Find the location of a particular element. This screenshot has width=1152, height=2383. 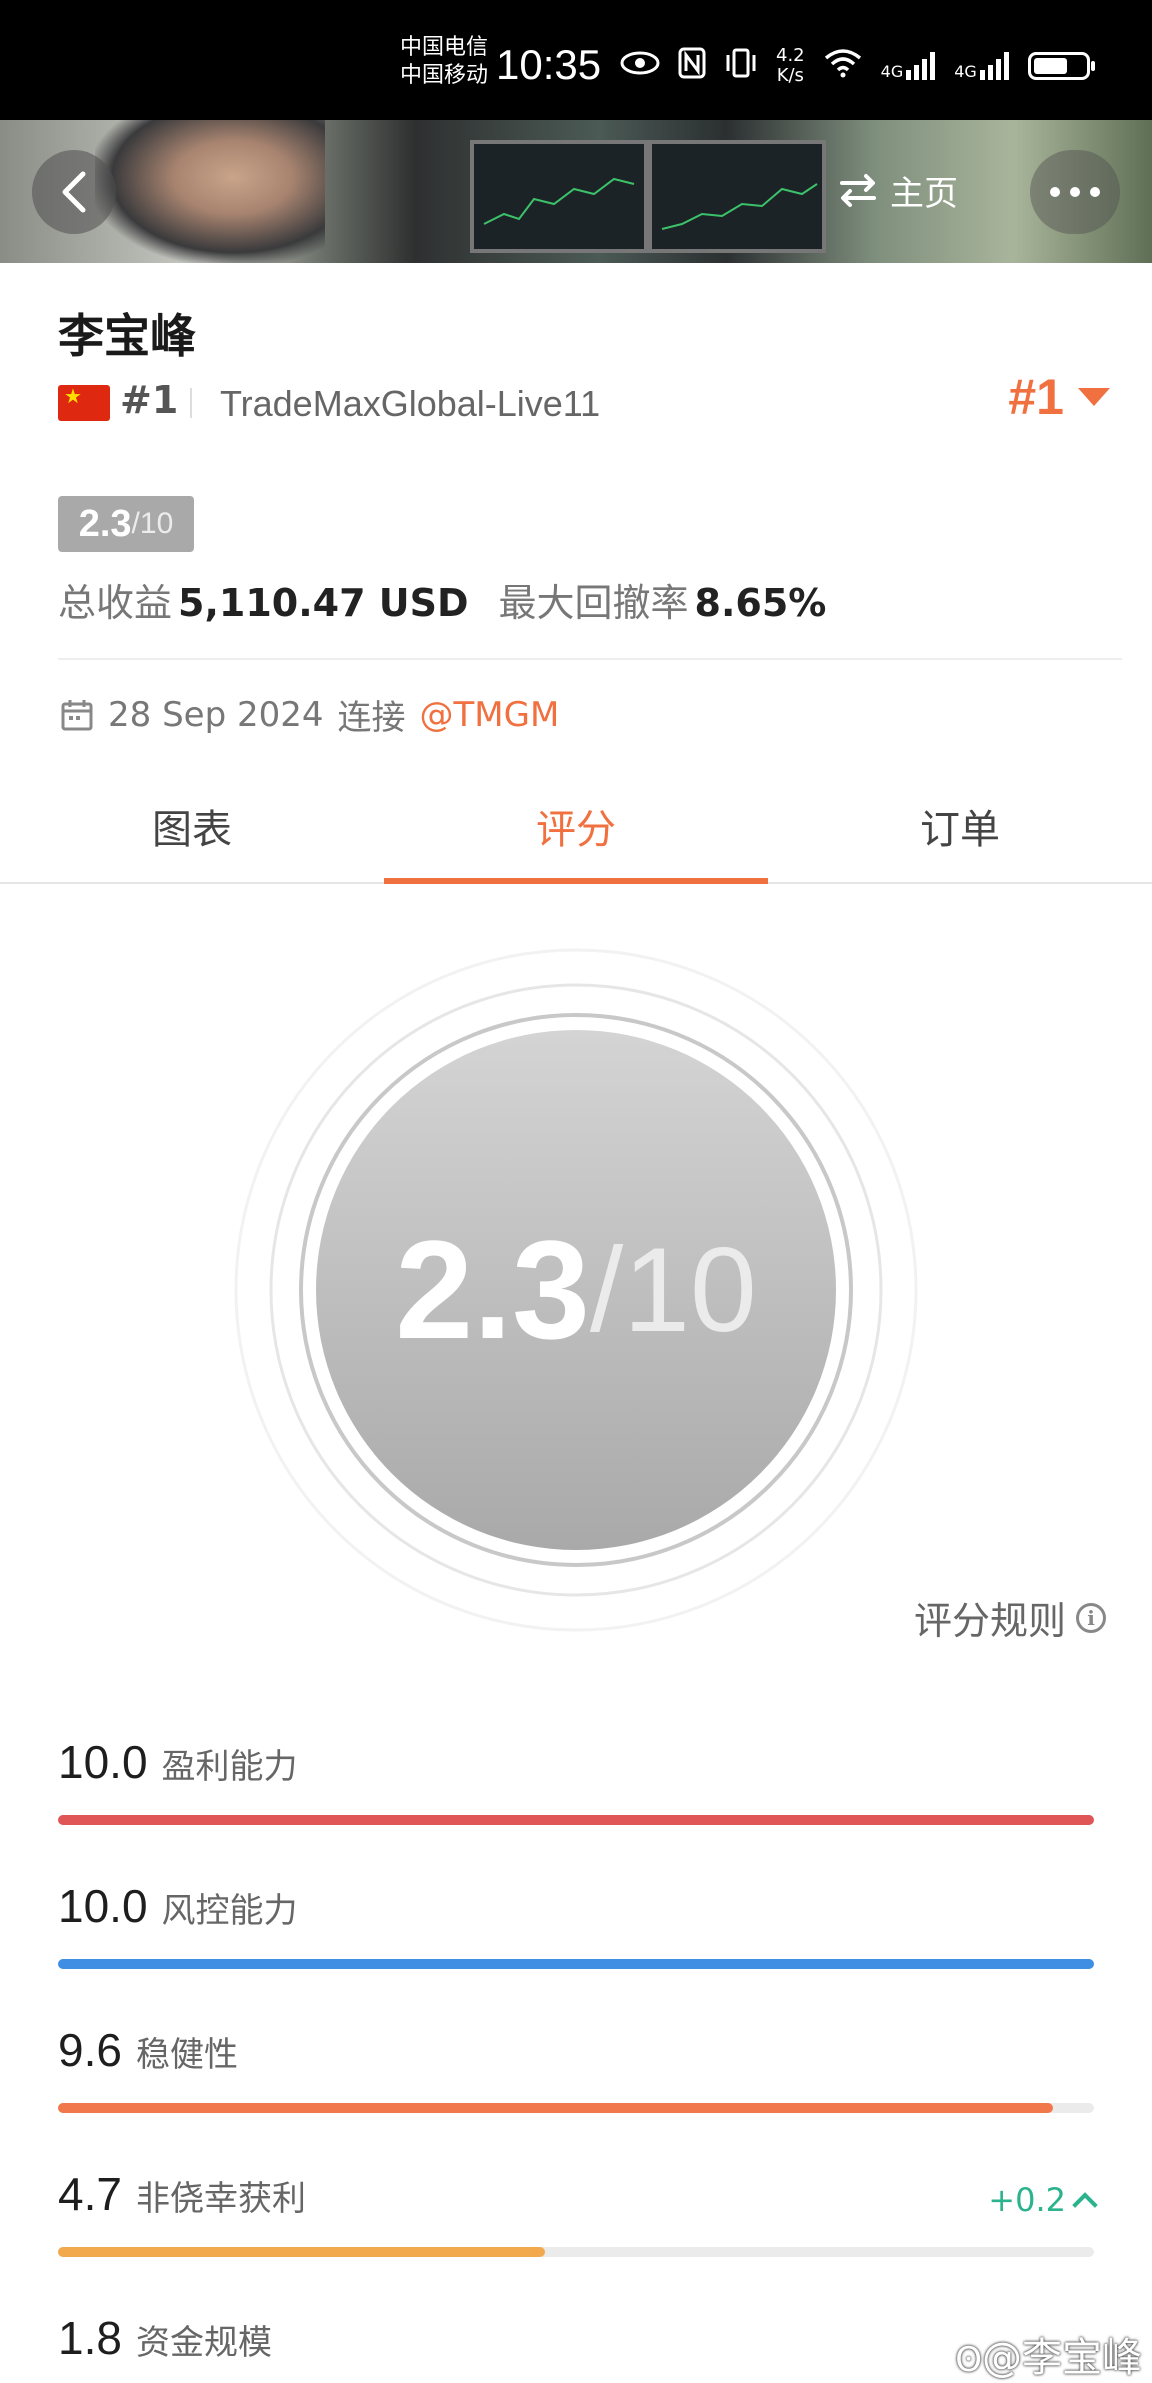

eye-icon is located at coordinates (640, 66).